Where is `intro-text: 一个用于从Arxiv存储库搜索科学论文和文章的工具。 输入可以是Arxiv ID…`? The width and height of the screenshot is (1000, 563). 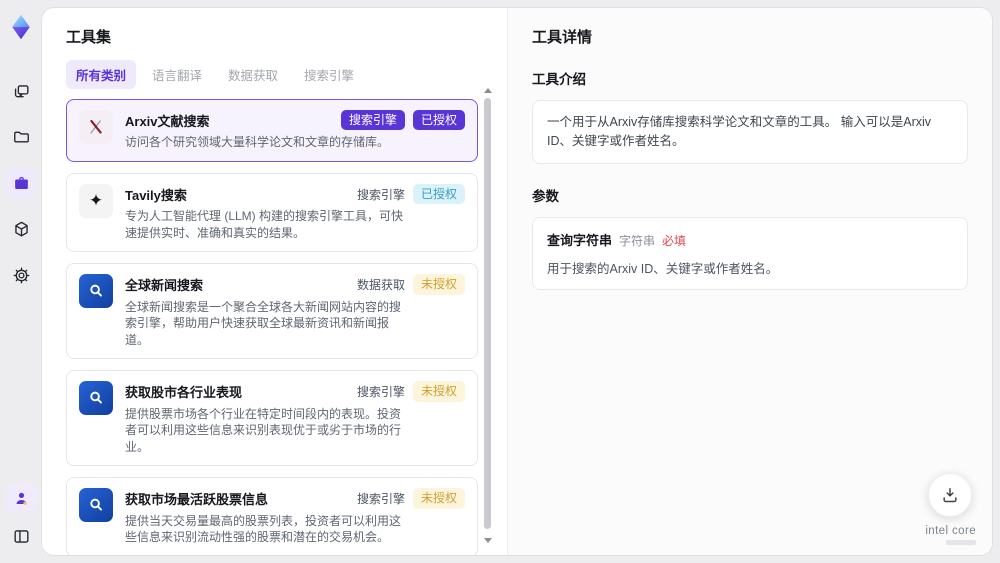 intro-text: 一个用于从Arxiv存储库搜索科学论文和文章的工具。 输入可以是Arxiv ID… is located at coordinates (739, 131).